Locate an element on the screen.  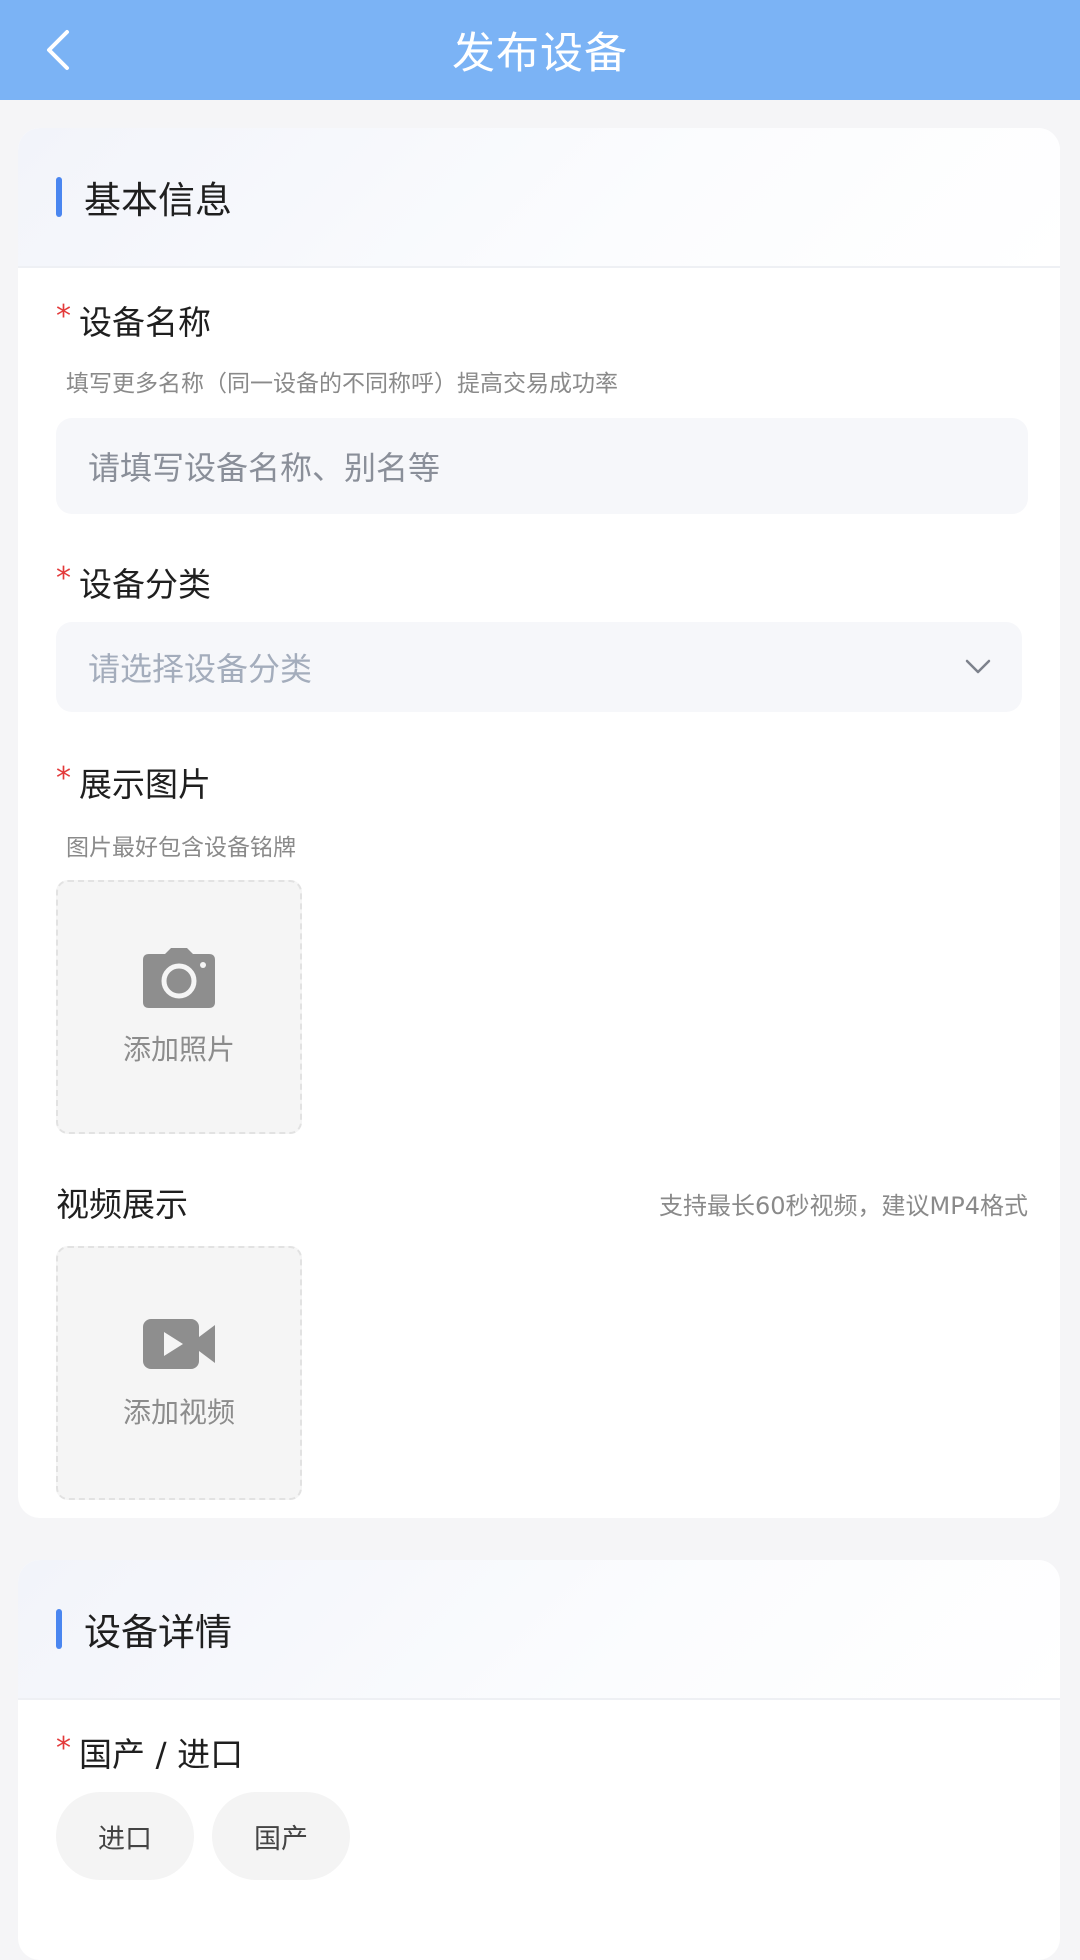
origin-option-imported: 进口 is located at coordinates (125, 1836).